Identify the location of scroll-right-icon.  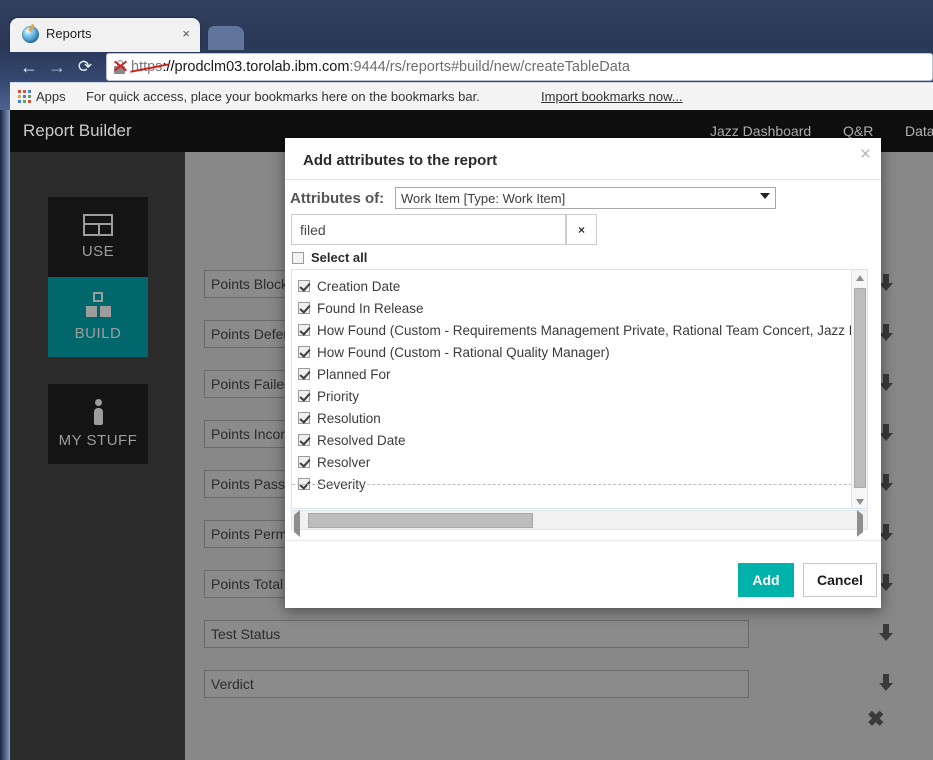
(860, 523).